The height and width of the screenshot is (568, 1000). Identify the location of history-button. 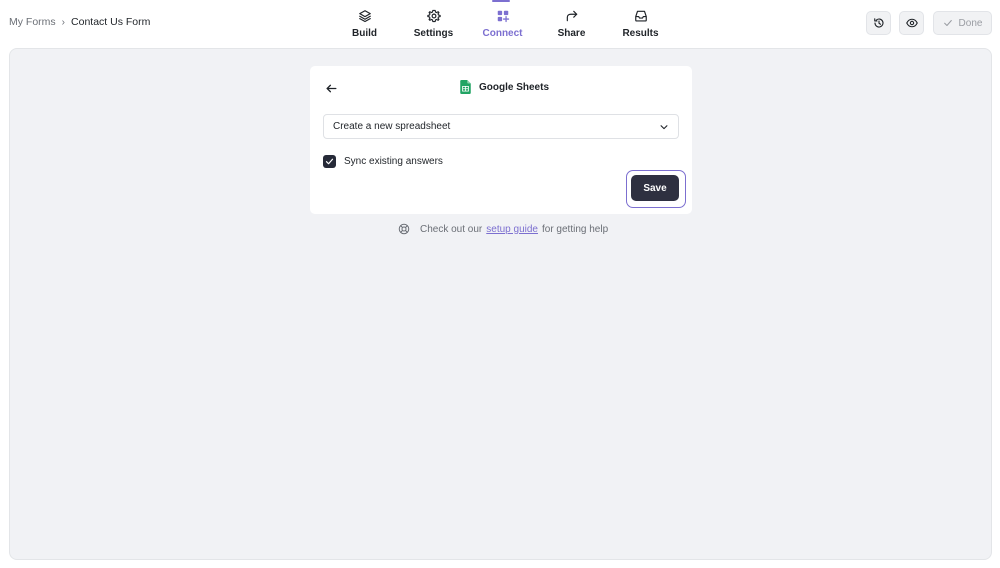
(878, 23).